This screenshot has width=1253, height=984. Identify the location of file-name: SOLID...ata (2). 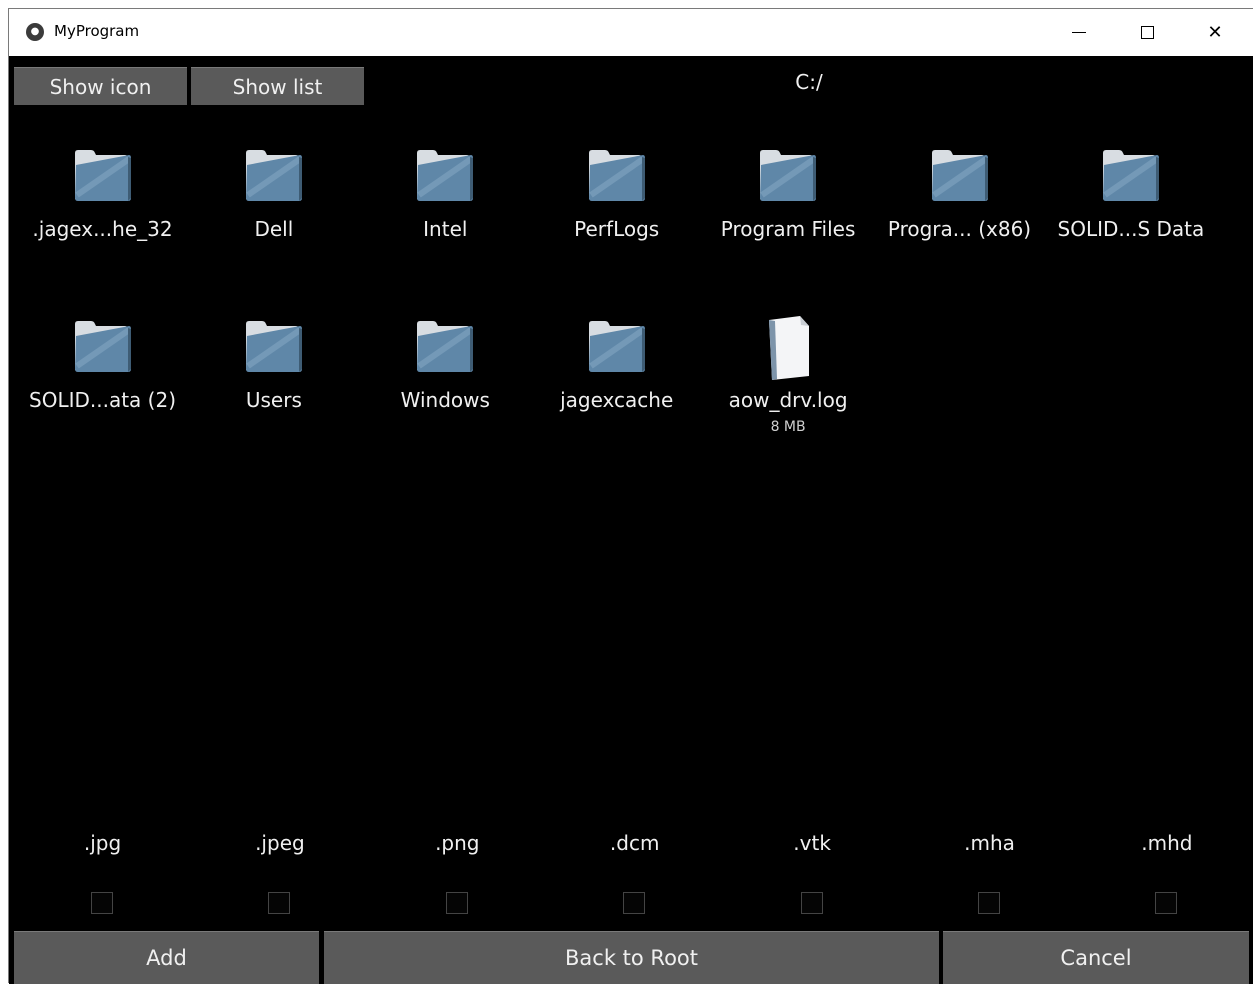
(102, 400).